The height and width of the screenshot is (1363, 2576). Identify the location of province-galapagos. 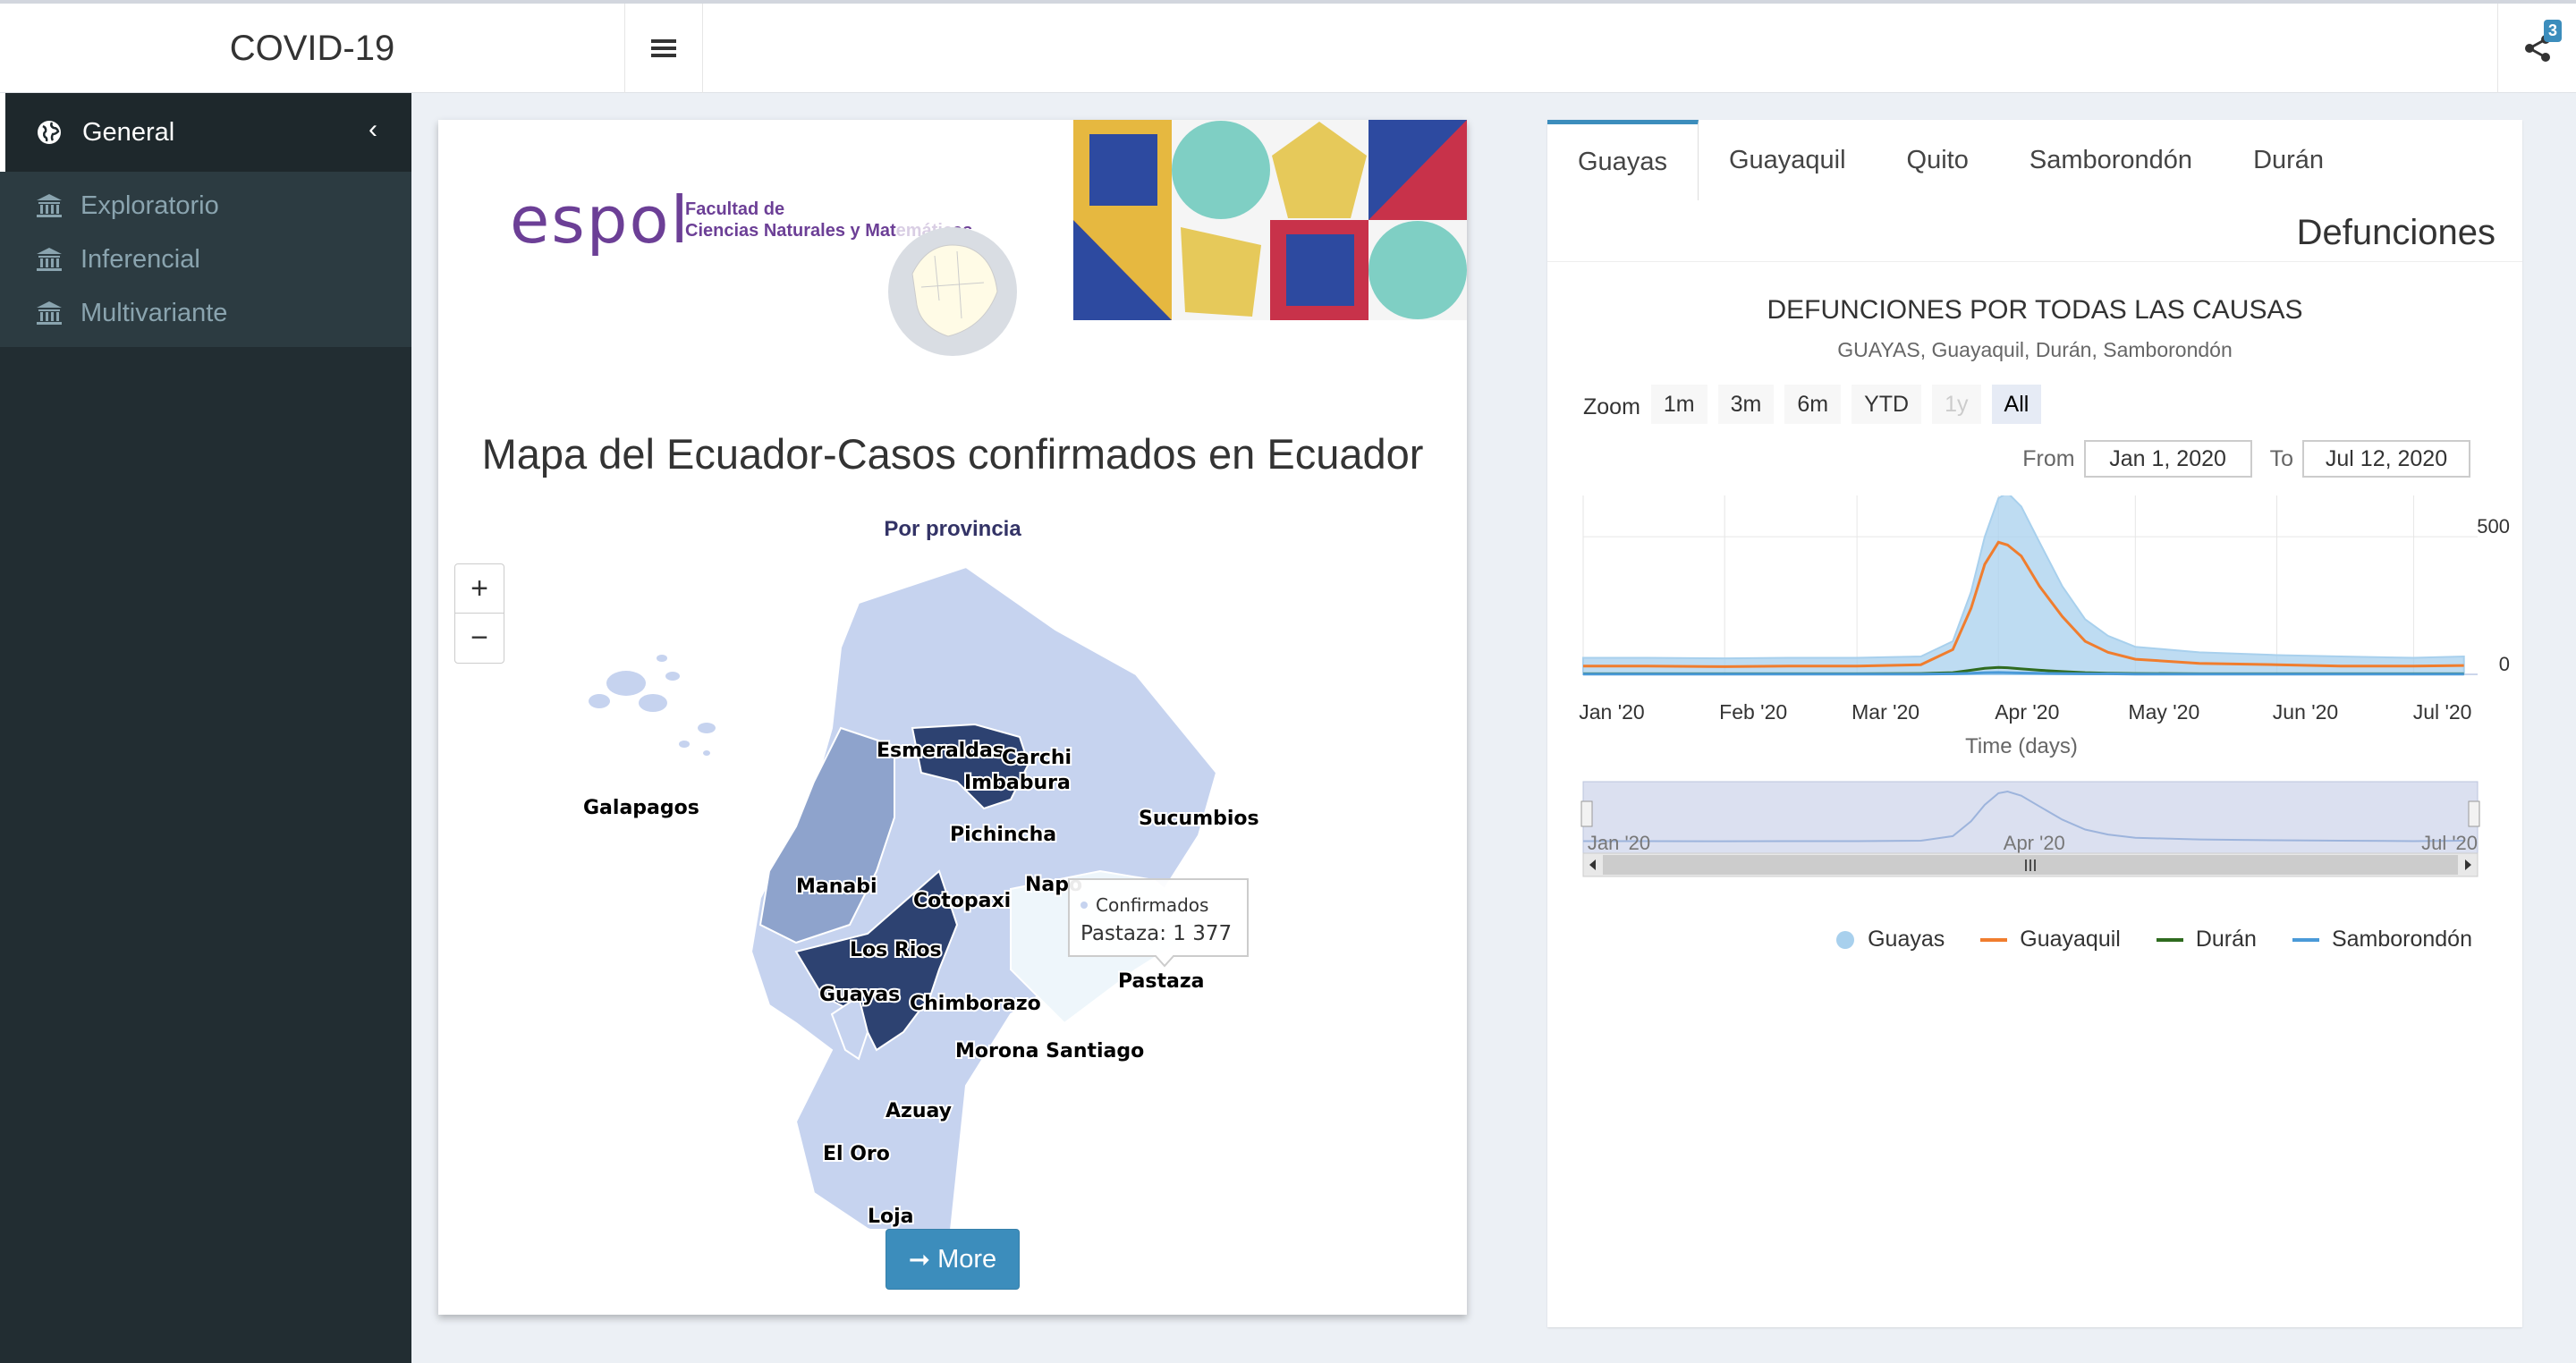
(652, 706).